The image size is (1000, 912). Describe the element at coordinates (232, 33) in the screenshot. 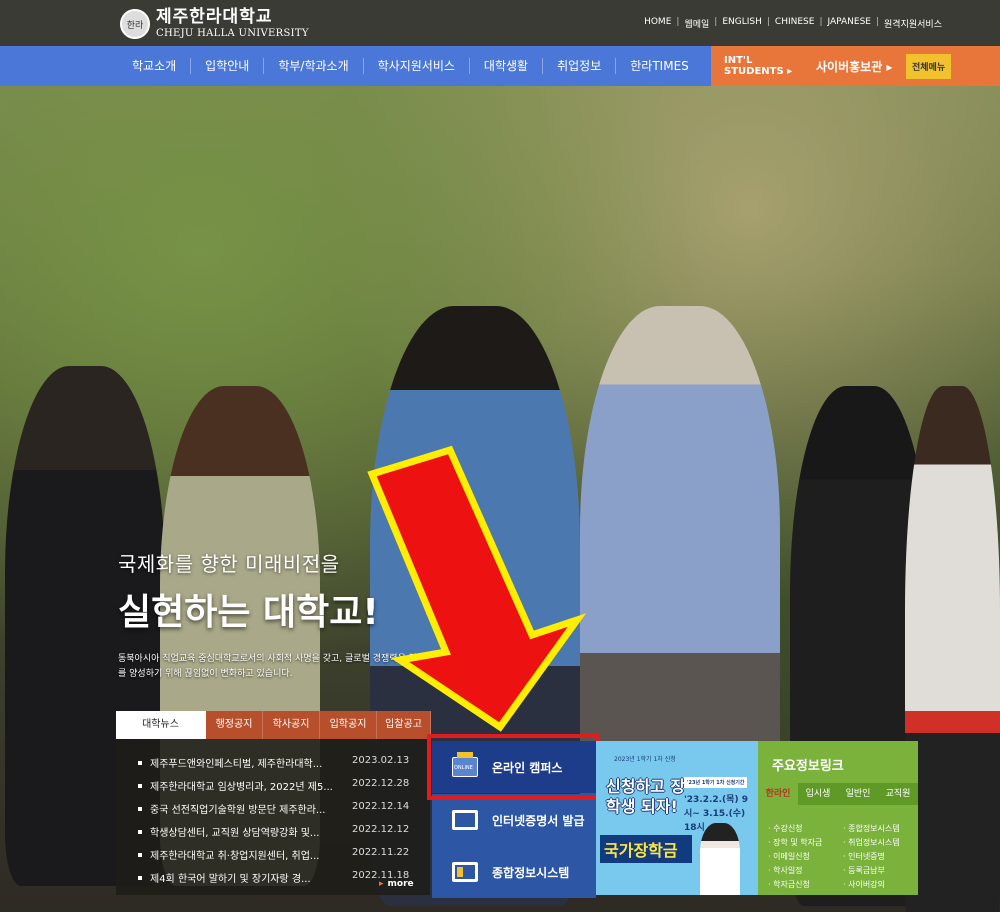

I see `logo-english-name: CHEJU HALLA UNIVERSITY` at that location.